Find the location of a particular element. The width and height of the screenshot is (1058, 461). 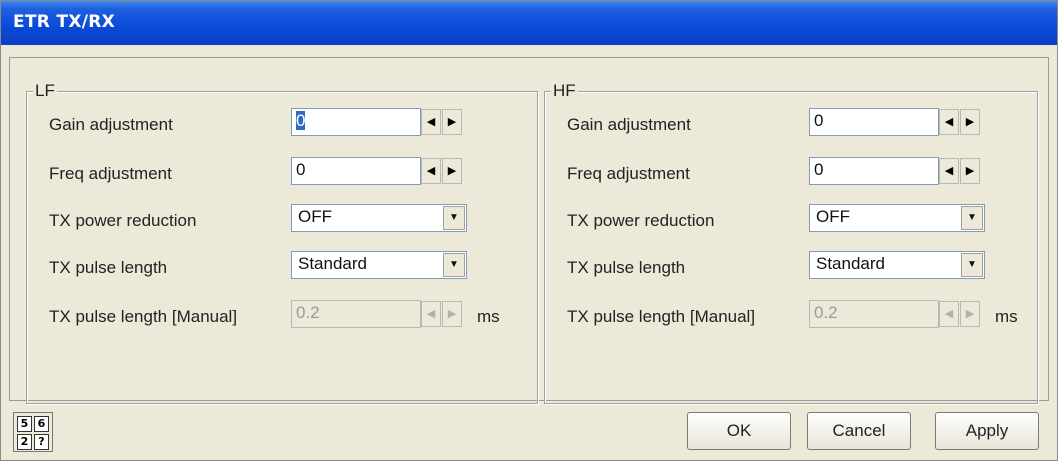

hf-freq-label: Freq adjustment is located at coordinates (628, 173).